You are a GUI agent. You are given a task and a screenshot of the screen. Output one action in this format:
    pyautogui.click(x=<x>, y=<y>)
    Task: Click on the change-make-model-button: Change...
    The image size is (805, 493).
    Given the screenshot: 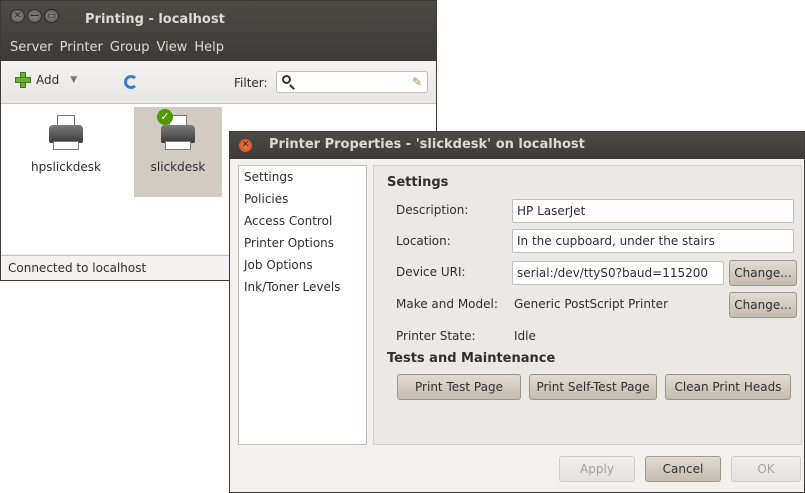 What is the action you would take?
    pyautogui.click(x=763, y=305)
    